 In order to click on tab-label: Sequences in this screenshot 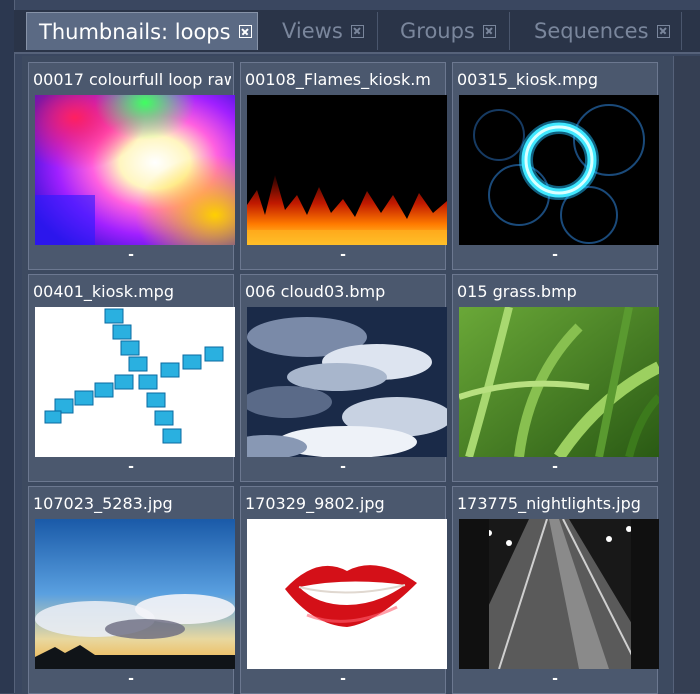, I will do `click(591, 31)`.